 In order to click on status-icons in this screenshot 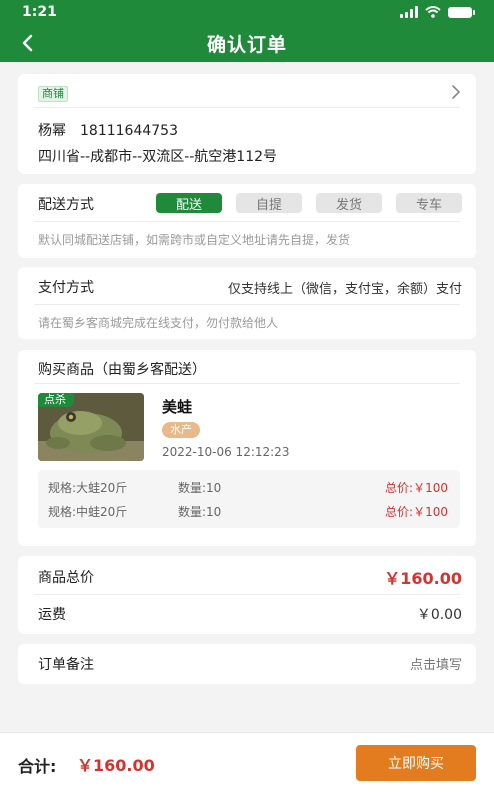, I will do `click(437, 12)`.